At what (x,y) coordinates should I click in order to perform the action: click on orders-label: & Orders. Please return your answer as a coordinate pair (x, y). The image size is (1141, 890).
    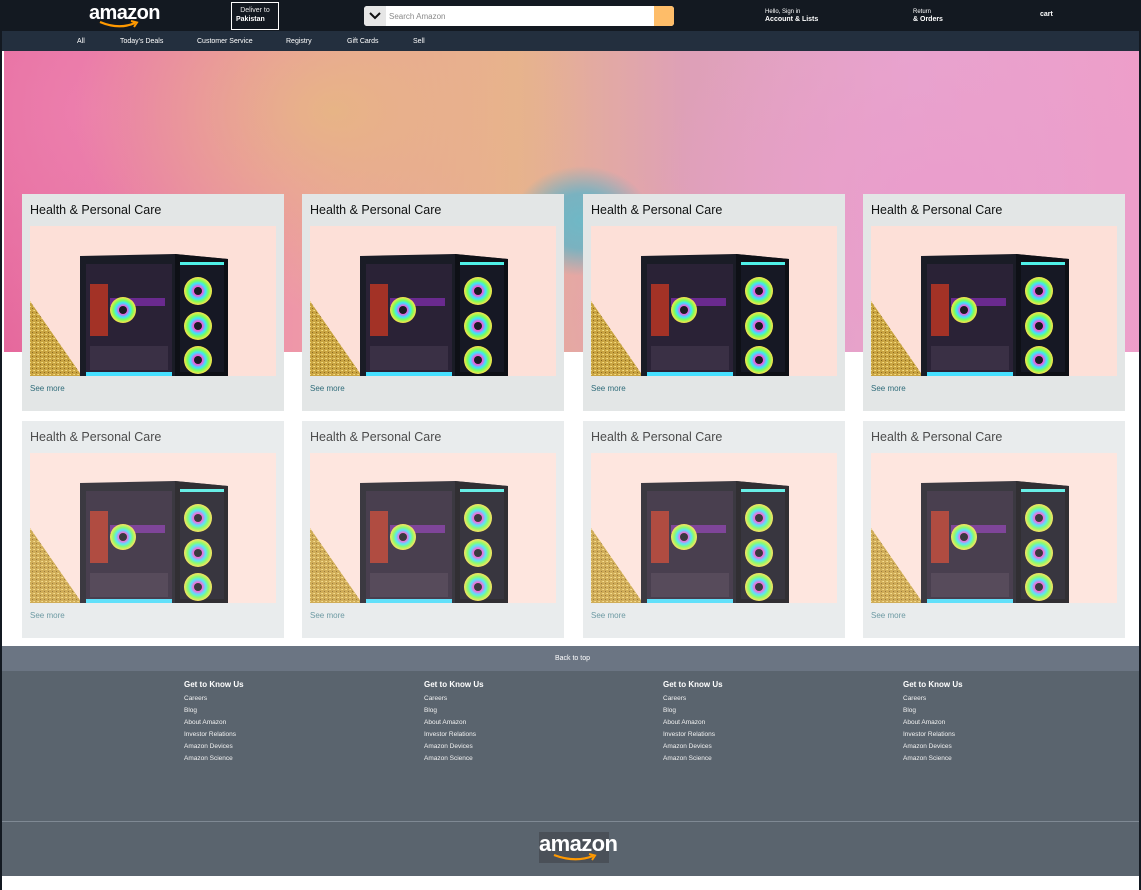
    Looking at the image, I should click on (928, 19).